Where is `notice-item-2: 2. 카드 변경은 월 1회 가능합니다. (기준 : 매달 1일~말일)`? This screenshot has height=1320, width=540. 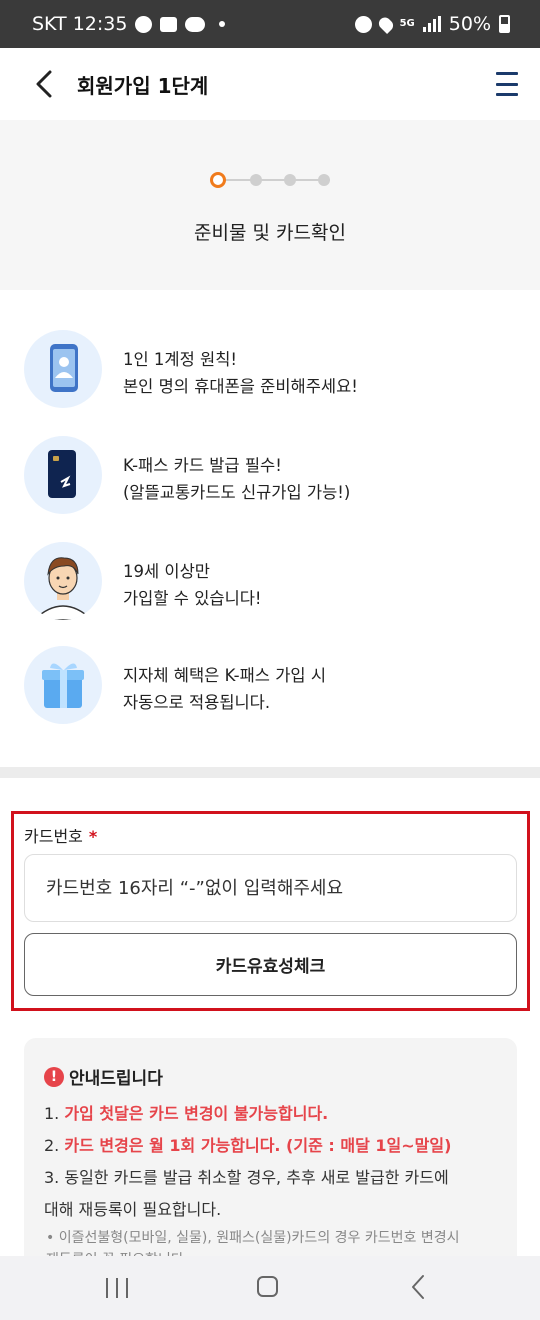 notice-item-2: 2. 카드 변경은 월 1회 가능합니다. (기준 : 매달 1일~말일) is located at coordinates (247, 1144).